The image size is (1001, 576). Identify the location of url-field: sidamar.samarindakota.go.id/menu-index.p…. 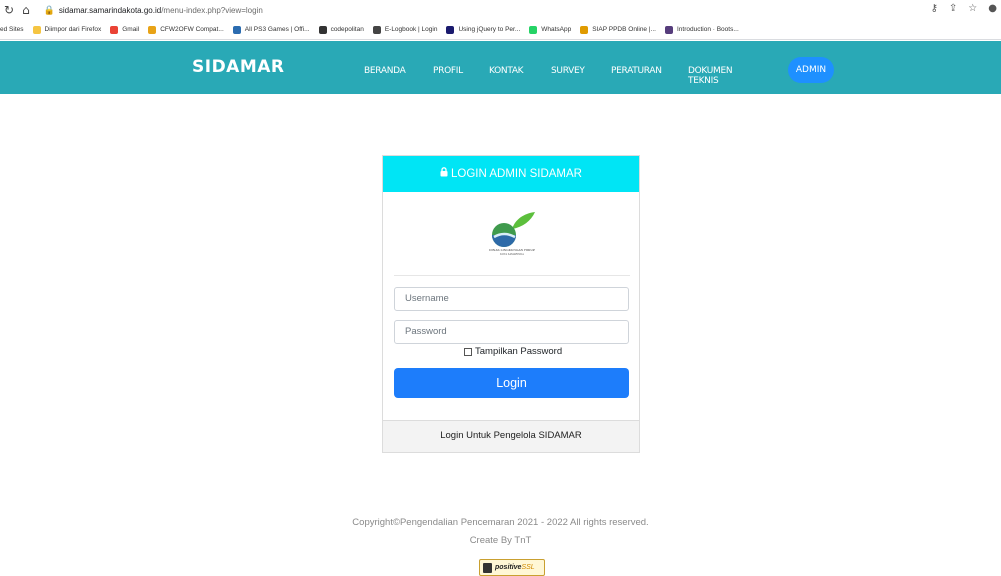
(161, 10).